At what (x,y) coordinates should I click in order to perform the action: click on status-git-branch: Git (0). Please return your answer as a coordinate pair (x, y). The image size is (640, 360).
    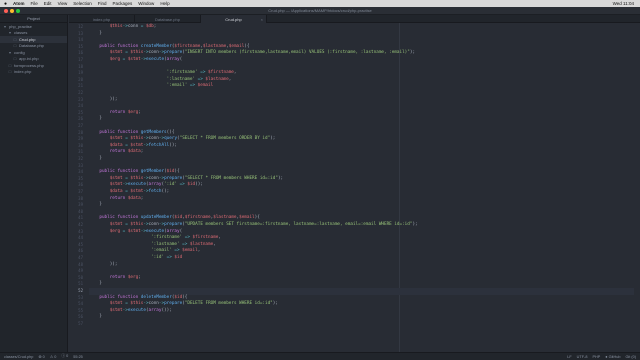
    Looking at the image, I should click on (630, 357).